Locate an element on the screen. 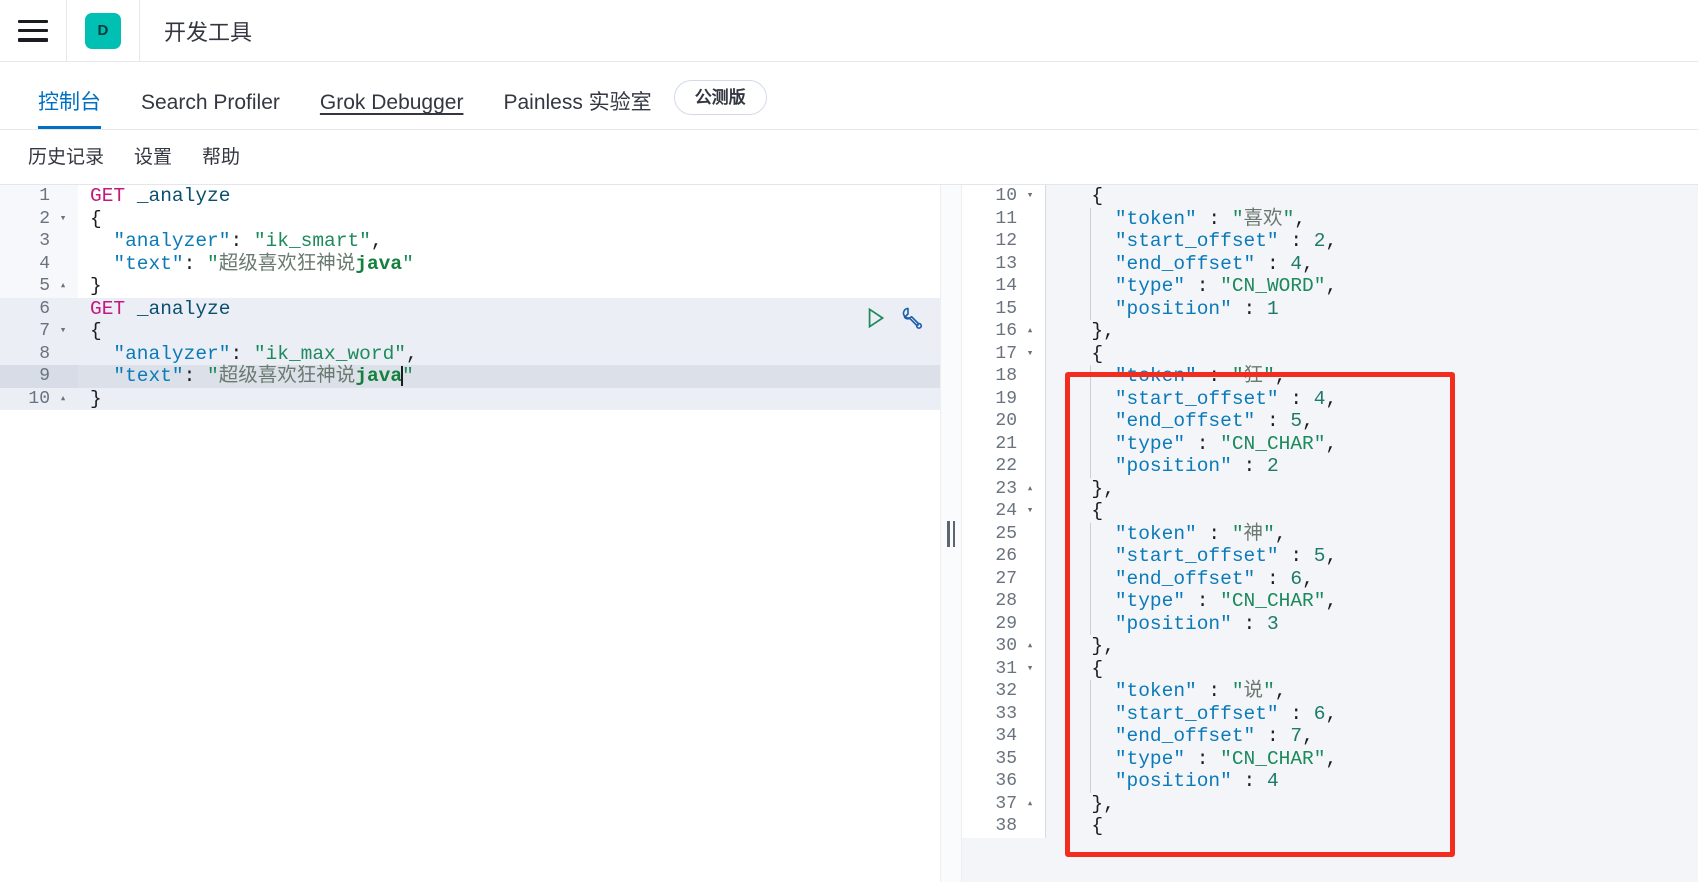 Image resolution: width=1698 pixels, height=882 pixels. code-row: 23 ▴ }, is located at coordinates (1330, 489).